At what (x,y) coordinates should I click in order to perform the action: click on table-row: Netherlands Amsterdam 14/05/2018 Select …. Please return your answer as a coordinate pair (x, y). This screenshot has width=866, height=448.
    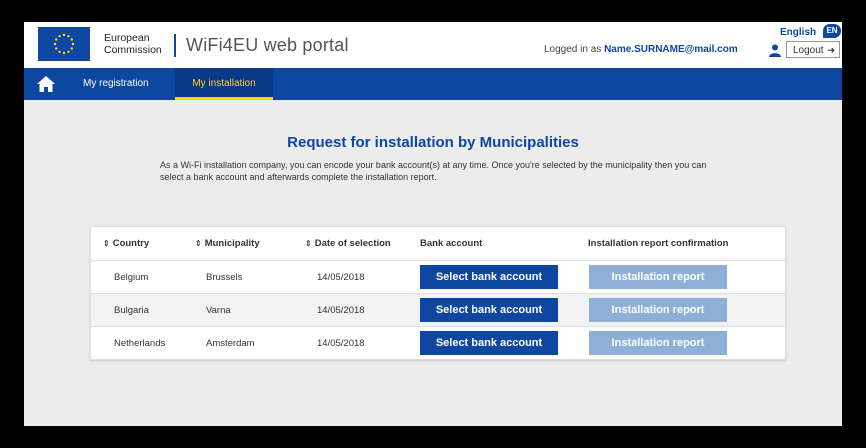
    Looking at the image, I should click on (438, 343).